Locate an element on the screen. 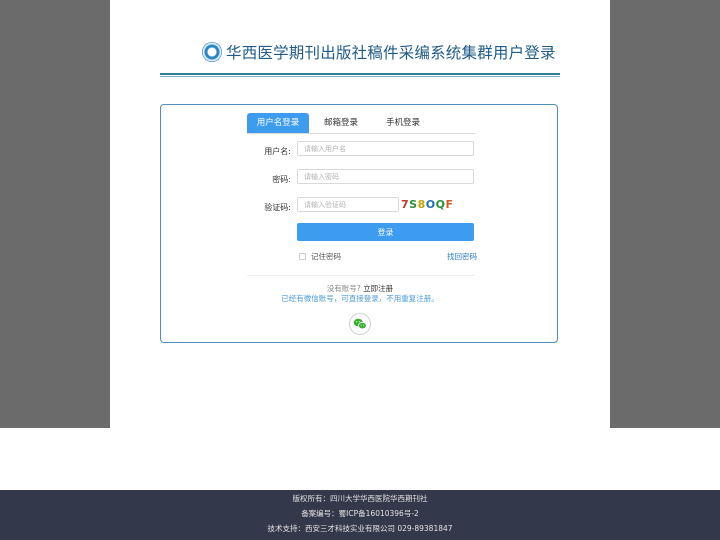  captcha-char: O is located at coordinates (430, 204).